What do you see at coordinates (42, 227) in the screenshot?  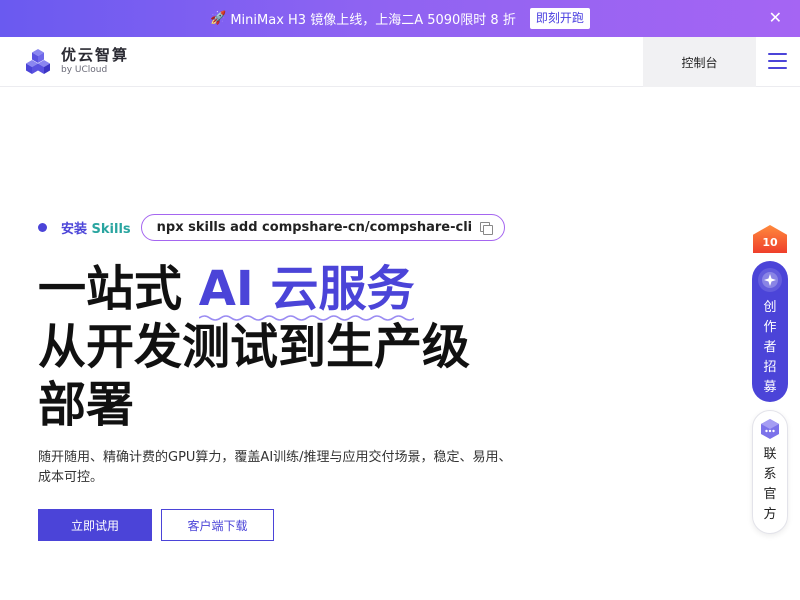 I see `bullet-dot` at bounding box center [42, 227].